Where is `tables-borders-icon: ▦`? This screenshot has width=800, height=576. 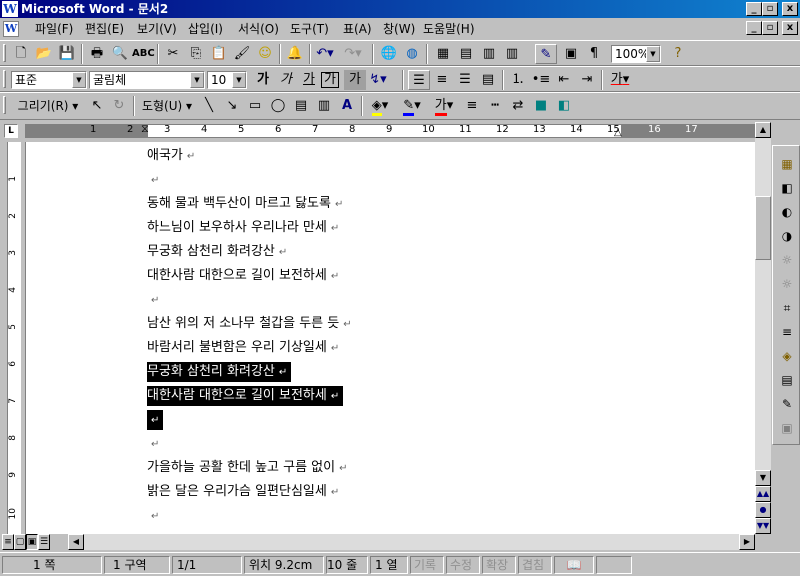
tables-borders-icon: ▦ is located at coordinates (443, 54).